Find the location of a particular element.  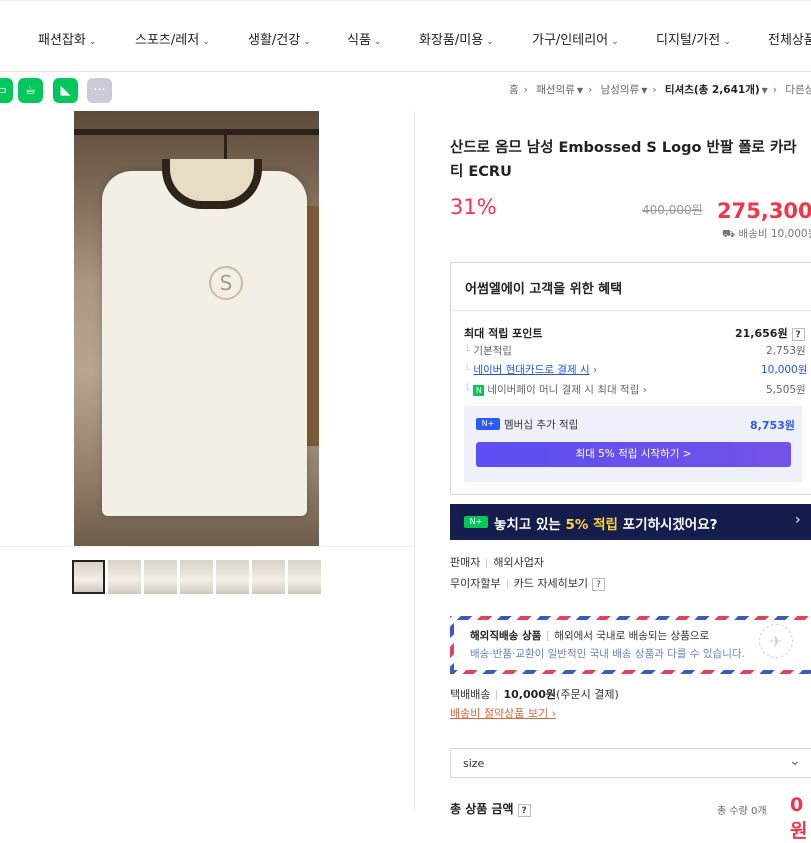

delivery-fee: 10,000원 is located at coordinates (530, 694).